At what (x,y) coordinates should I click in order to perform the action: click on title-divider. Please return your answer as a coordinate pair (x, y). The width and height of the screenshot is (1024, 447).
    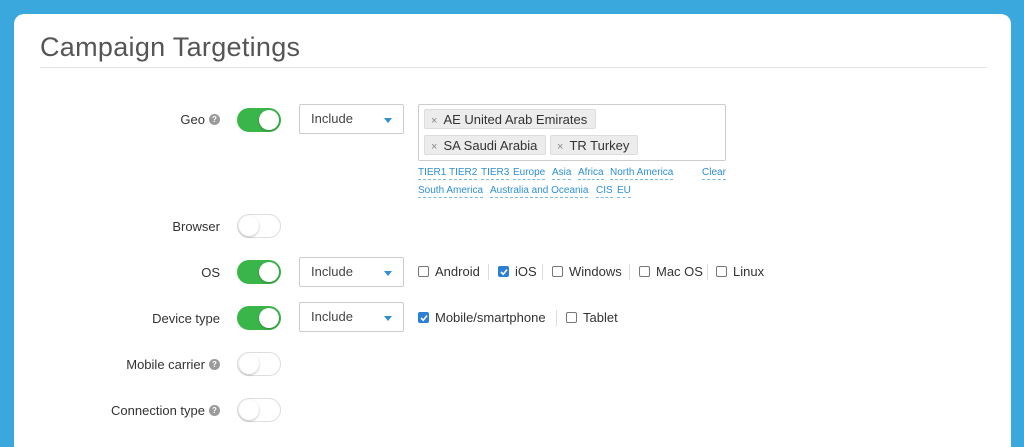
    Looking at the image, I should click on (513, 67).